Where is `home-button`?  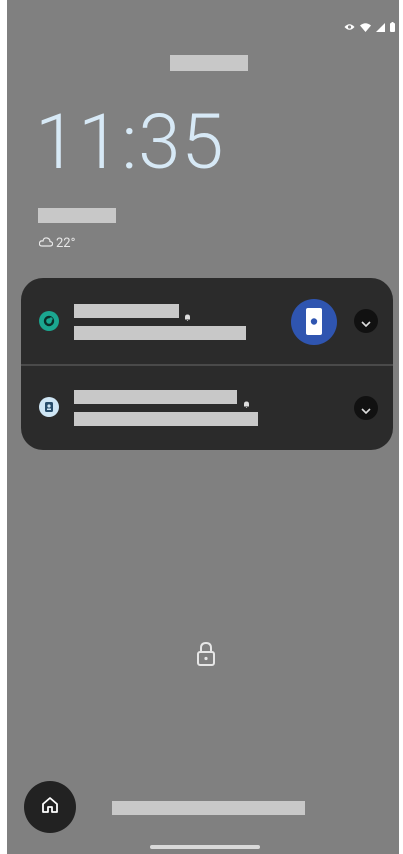
home-button is located at coordinates (50, 807).